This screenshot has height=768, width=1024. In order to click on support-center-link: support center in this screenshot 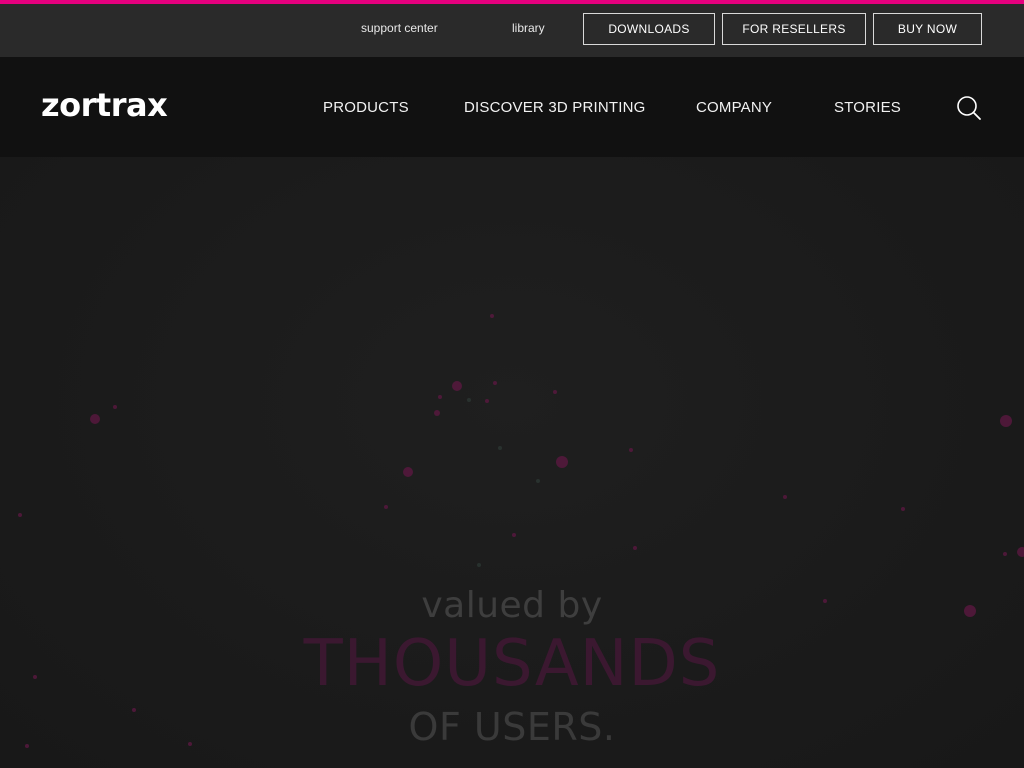, I will do `click(399, 28)`.